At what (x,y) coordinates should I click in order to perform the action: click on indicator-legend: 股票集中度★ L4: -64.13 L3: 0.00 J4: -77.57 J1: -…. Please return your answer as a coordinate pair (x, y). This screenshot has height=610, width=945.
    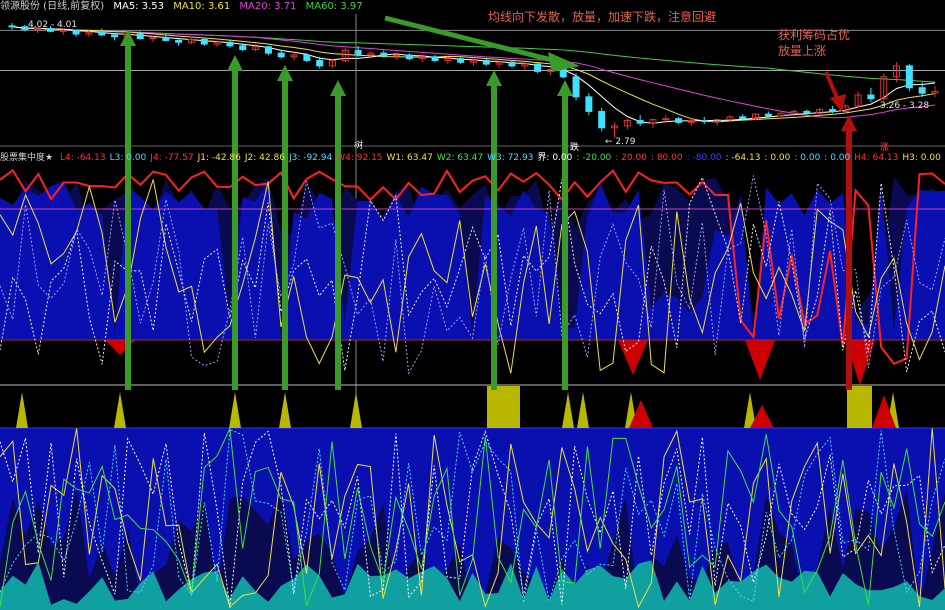
    Looking at the image, I should click on (472, 158).